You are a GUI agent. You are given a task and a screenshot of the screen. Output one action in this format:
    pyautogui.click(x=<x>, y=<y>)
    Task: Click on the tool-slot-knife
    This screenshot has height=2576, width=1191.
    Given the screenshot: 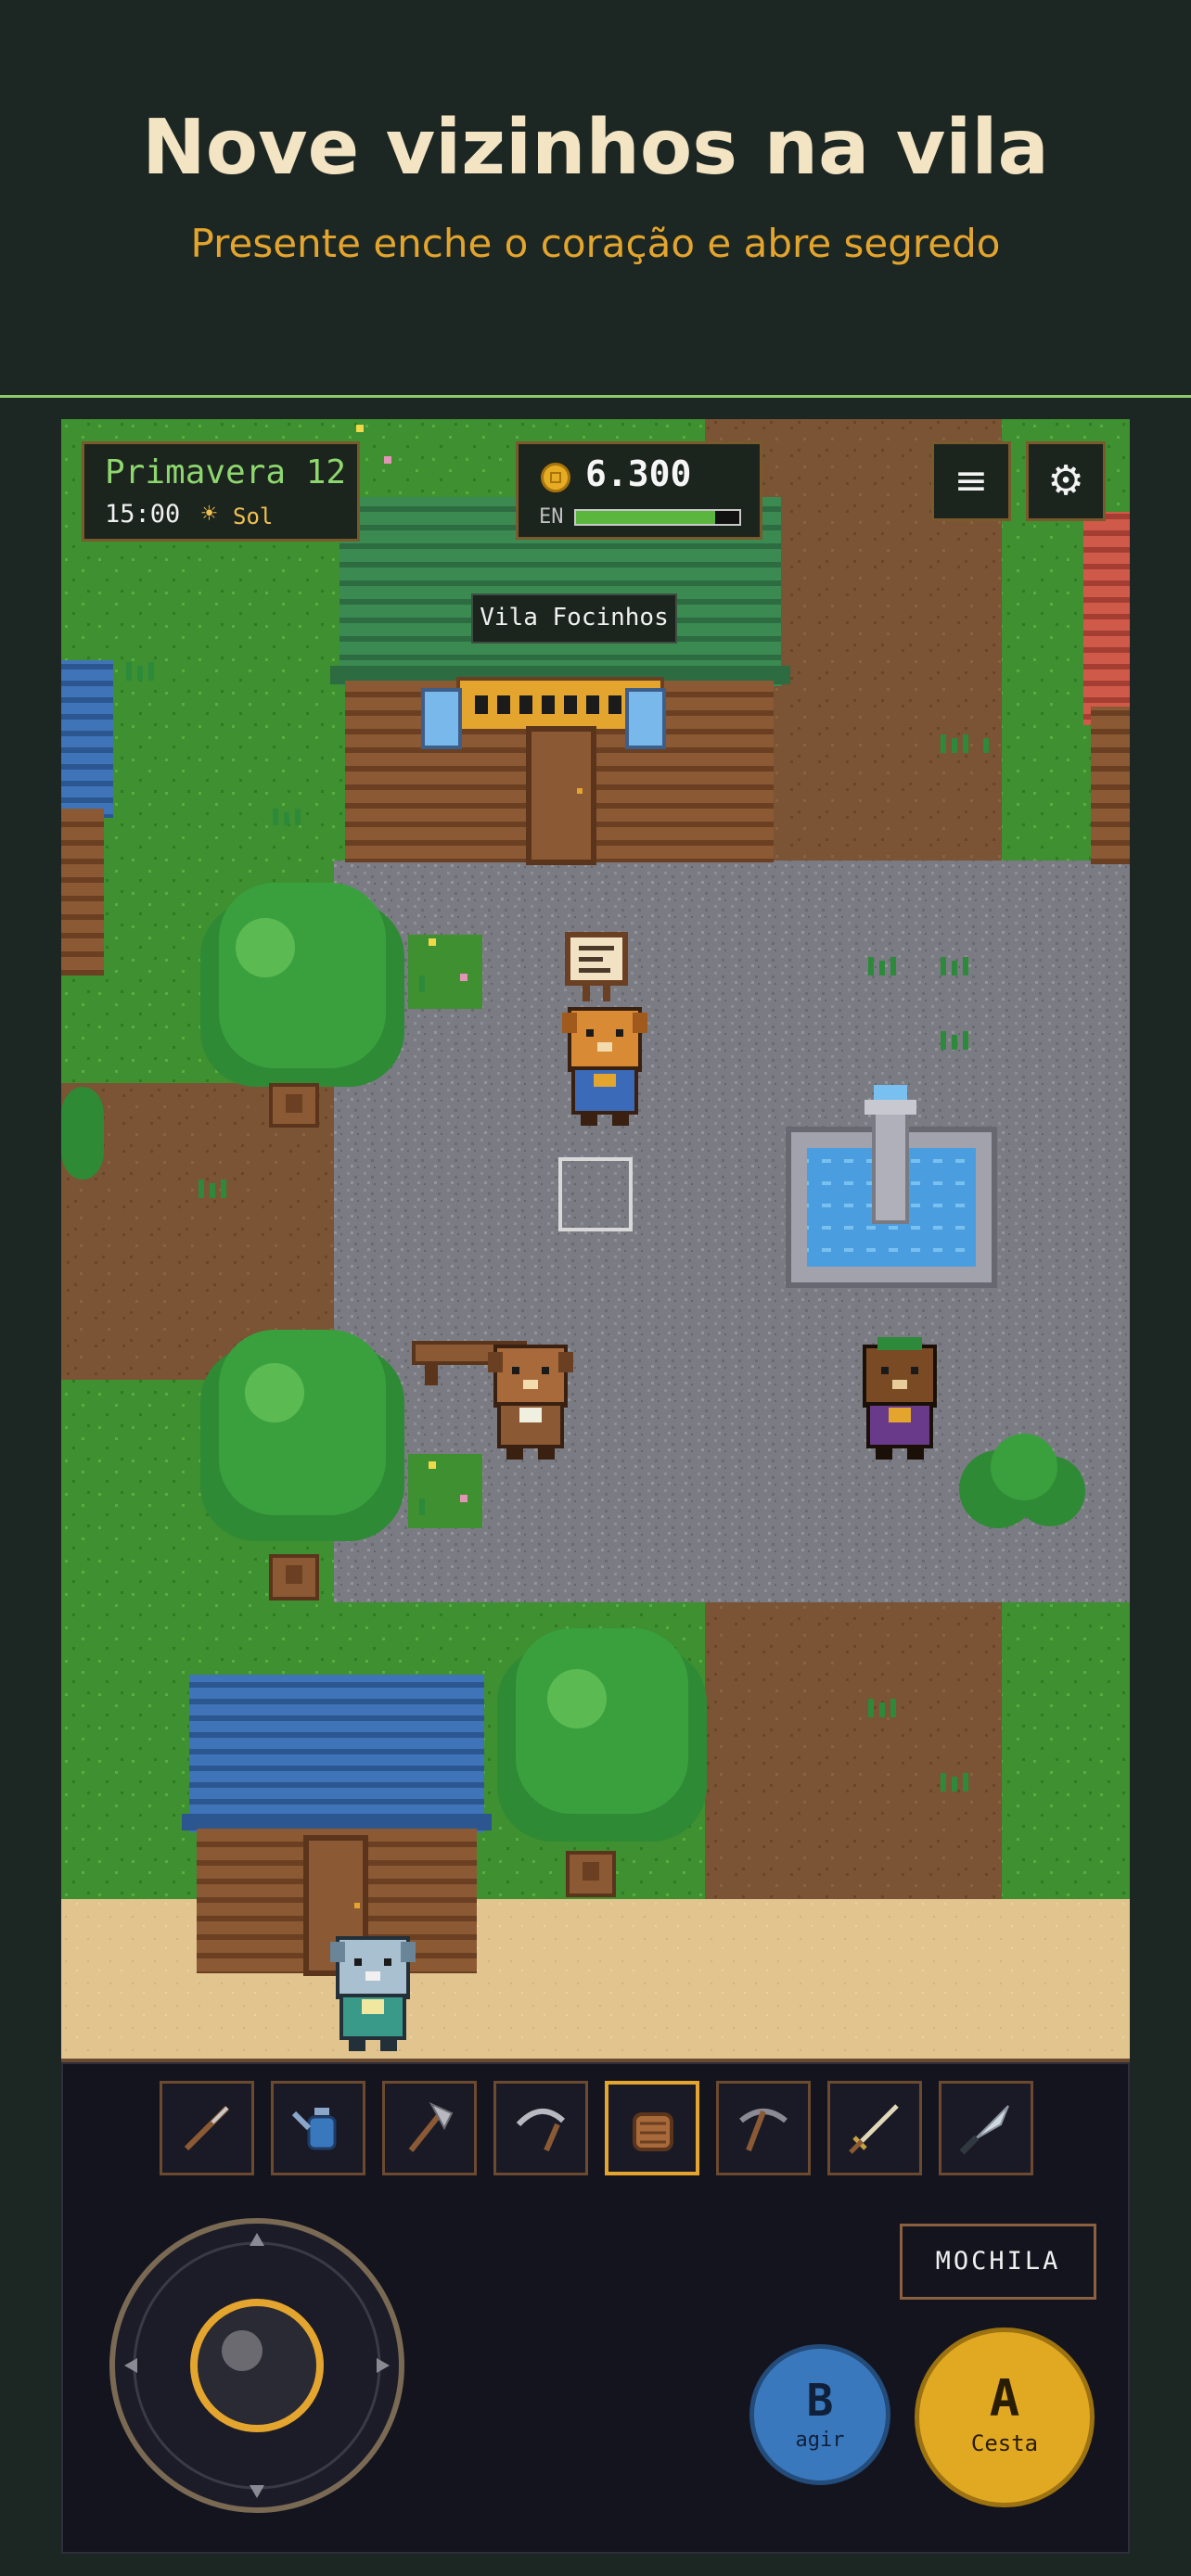 What is the action you would take?
    pyautogui.click(x=986, y=2128)
    